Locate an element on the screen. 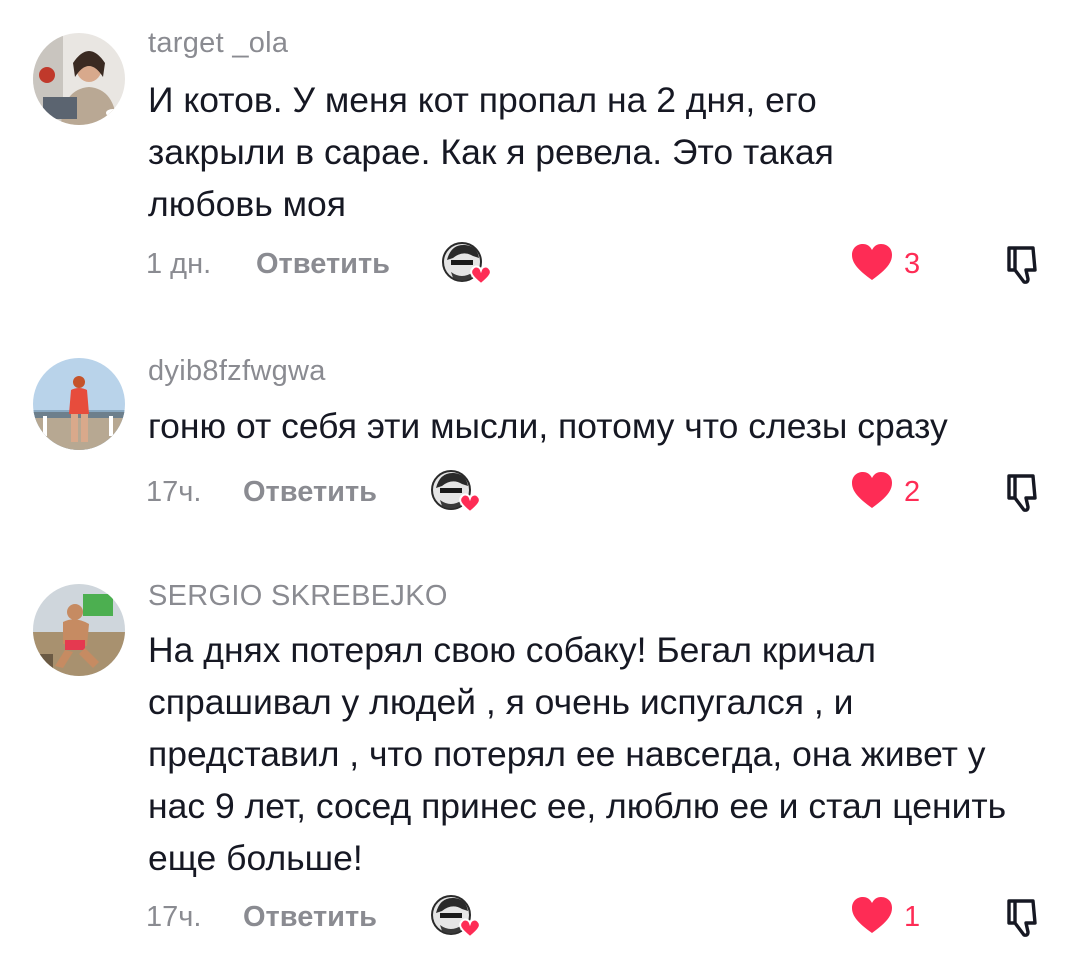 This screenshot has height=972, width=1080. comment-username: dyib8fzfwgwa is located at coordinates (237, 371).